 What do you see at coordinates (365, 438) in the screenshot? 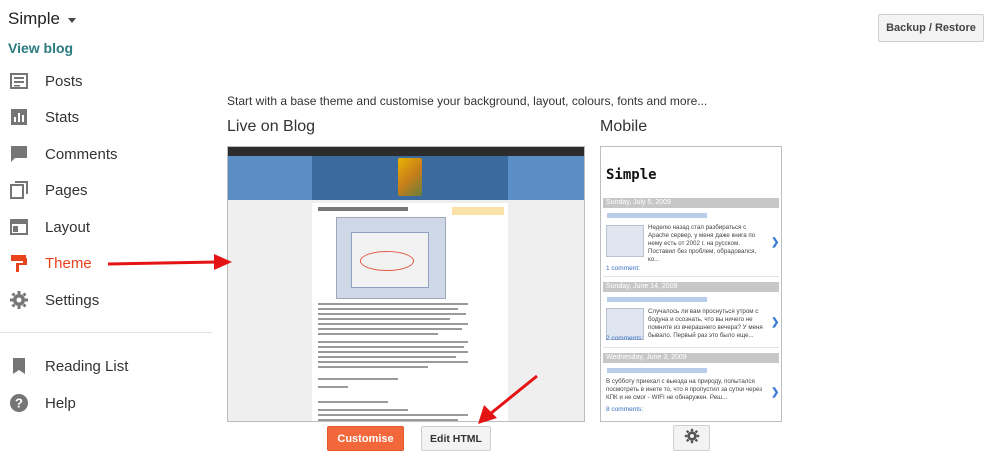
I see `customise-button: Customise` at bounding box center [365, 438].